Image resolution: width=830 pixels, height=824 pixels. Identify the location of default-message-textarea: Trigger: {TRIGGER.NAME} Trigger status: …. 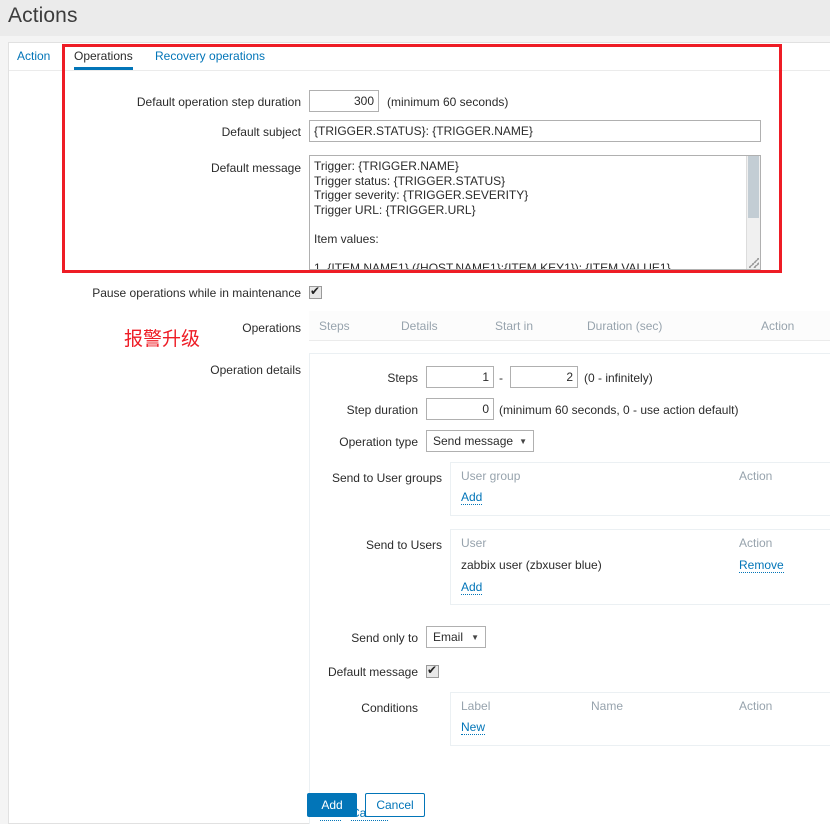
(535, 212).